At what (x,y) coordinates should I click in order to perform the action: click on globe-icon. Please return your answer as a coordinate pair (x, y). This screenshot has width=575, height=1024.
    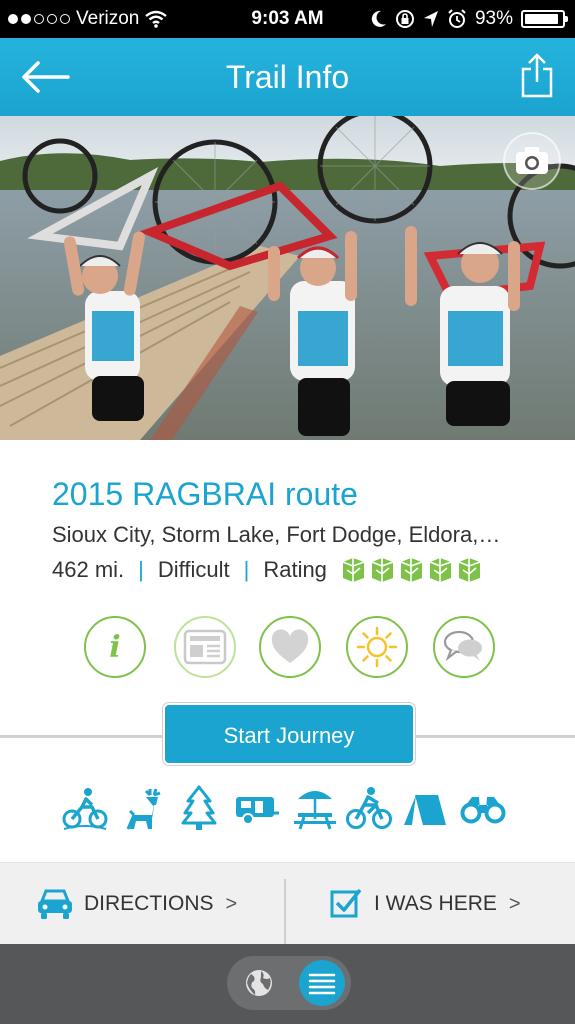
    Looking at the image, I should click on (259, 983).